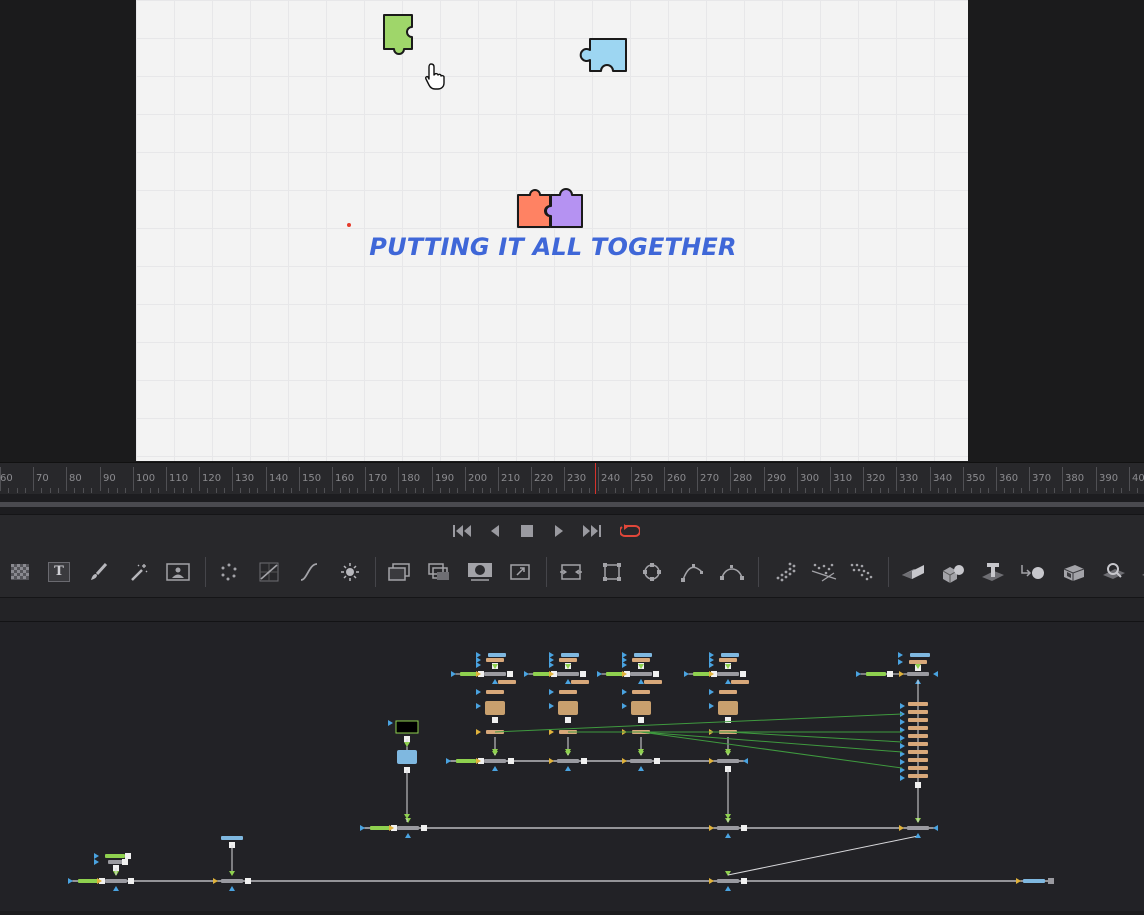  I want to click on tool-overflow, so click(1138, 572).